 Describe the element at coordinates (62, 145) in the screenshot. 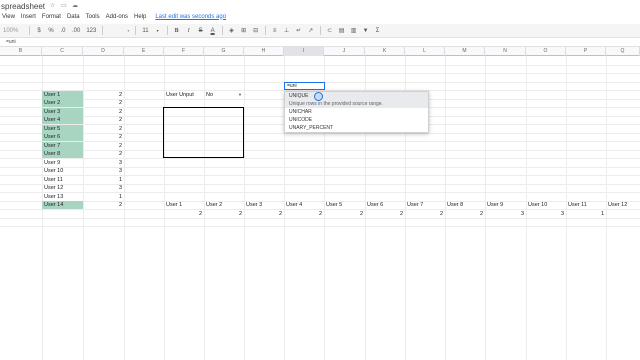

I see `user-name-cell: User 7` at that location.